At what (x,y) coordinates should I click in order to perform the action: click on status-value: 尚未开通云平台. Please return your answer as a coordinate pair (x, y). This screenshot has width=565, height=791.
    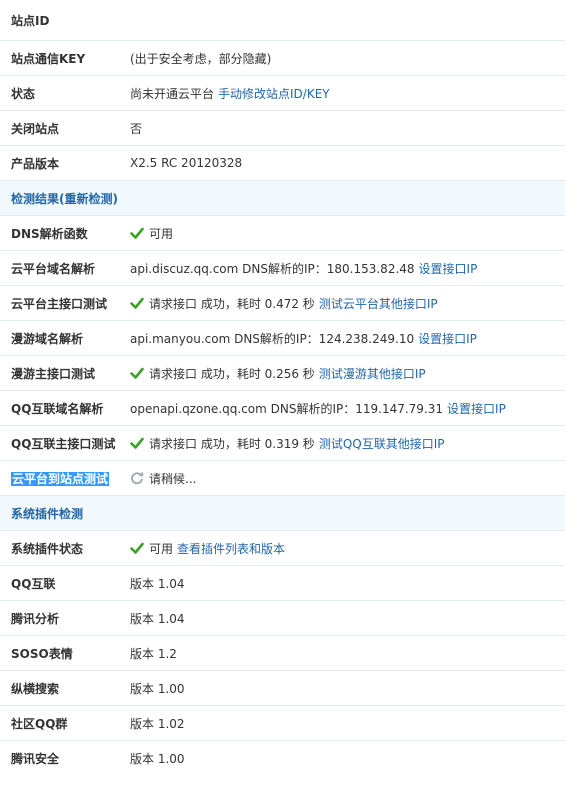
    Looking at the image, I should click on (172, 93).